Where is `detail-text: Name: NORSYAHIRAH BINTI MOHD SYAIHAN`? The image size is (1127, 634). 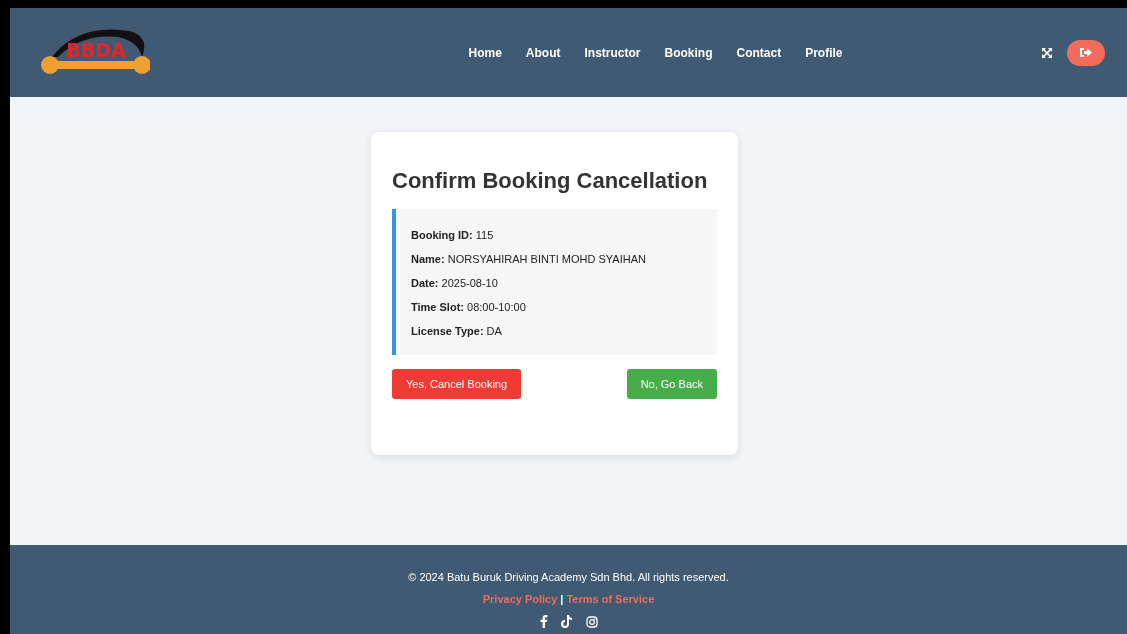
detail-text: Name: NORSYAHIRAH BINTI MOHD SYAIHAN is located at coordinates (529, 259).